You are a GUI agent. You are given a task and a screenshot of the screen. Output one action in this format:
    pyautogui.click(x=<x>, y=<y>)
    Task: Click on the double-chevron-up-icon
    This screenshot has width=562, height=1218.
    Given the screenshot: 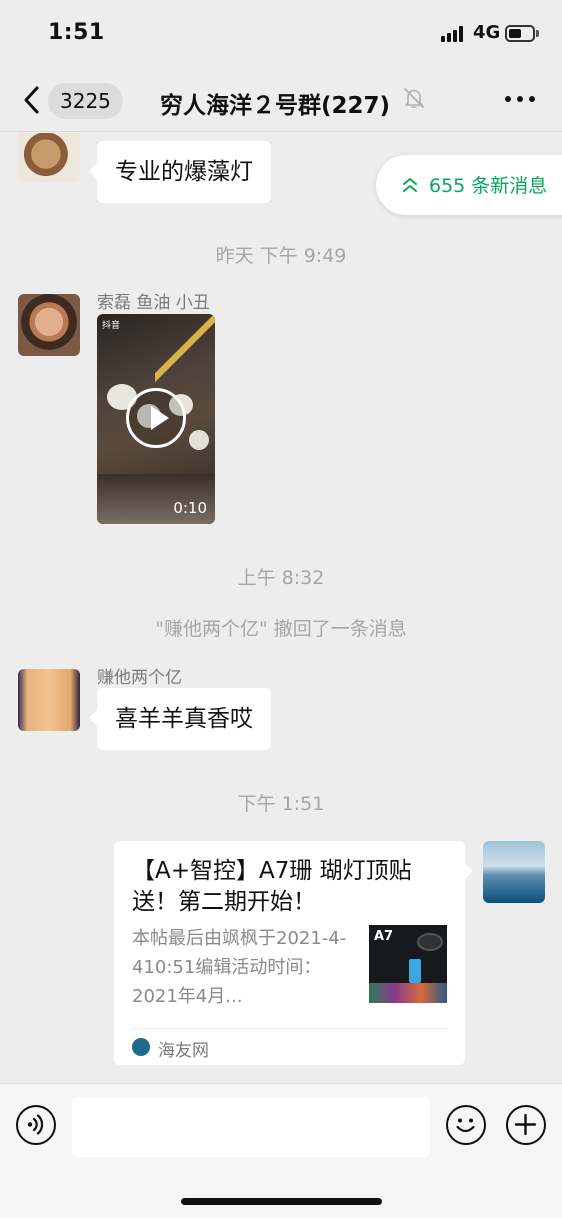 What is the action you would take?
    pyautogui.click(x=410, y=185)
    